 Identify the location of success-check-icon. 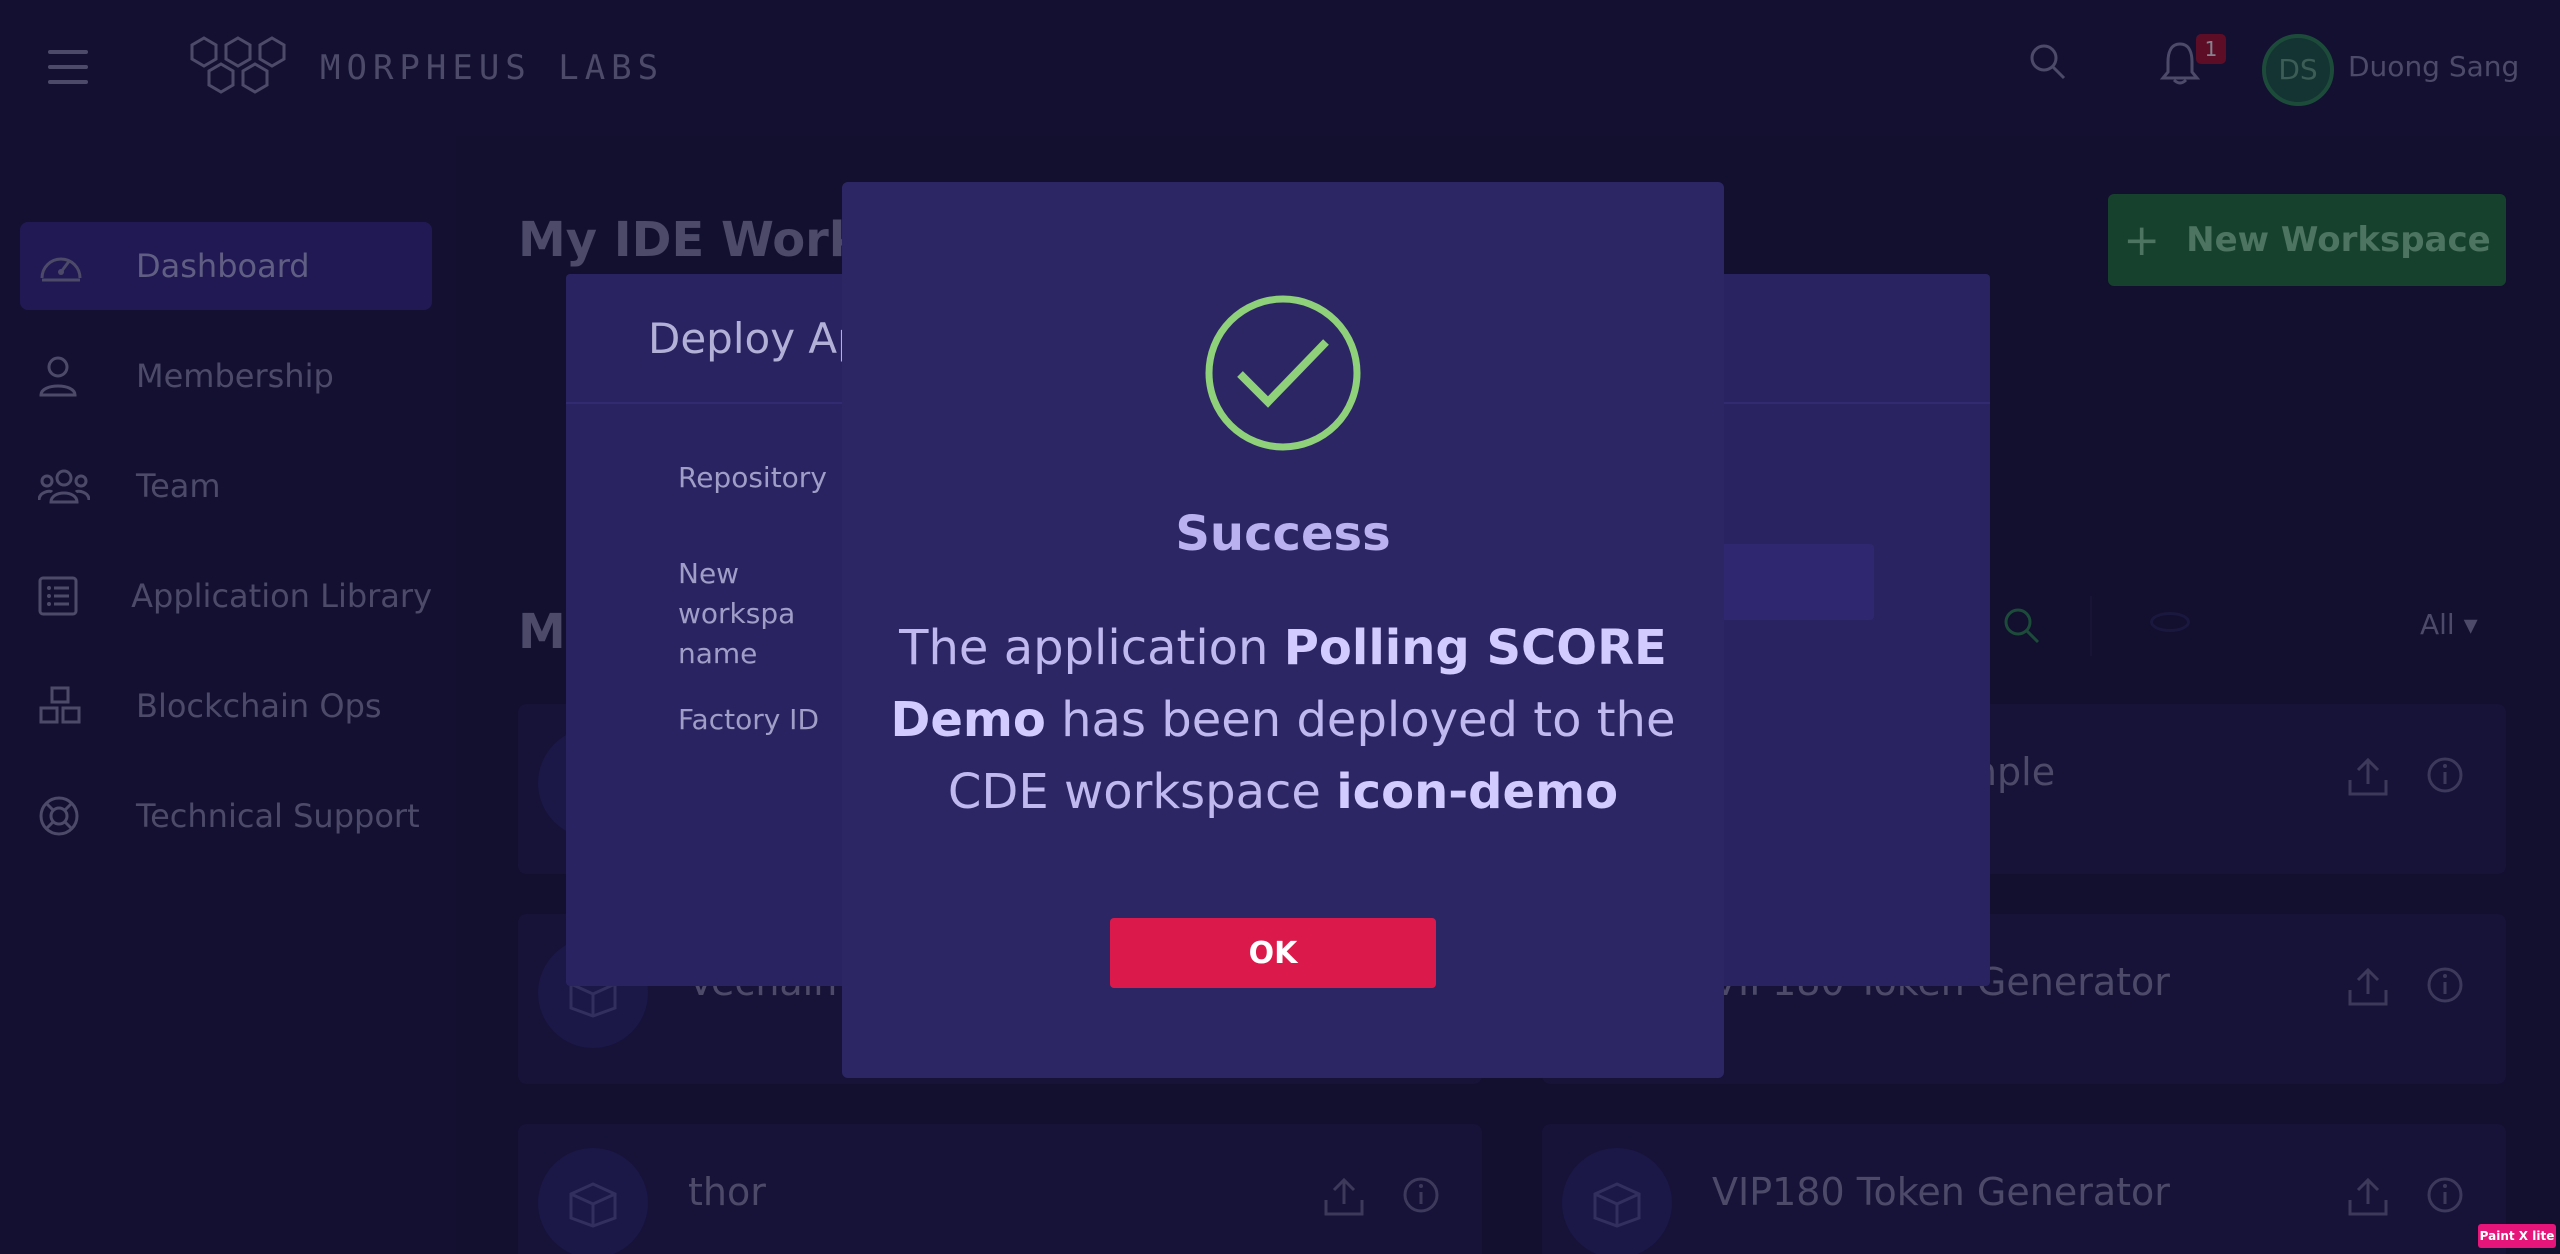
(1283, 373).